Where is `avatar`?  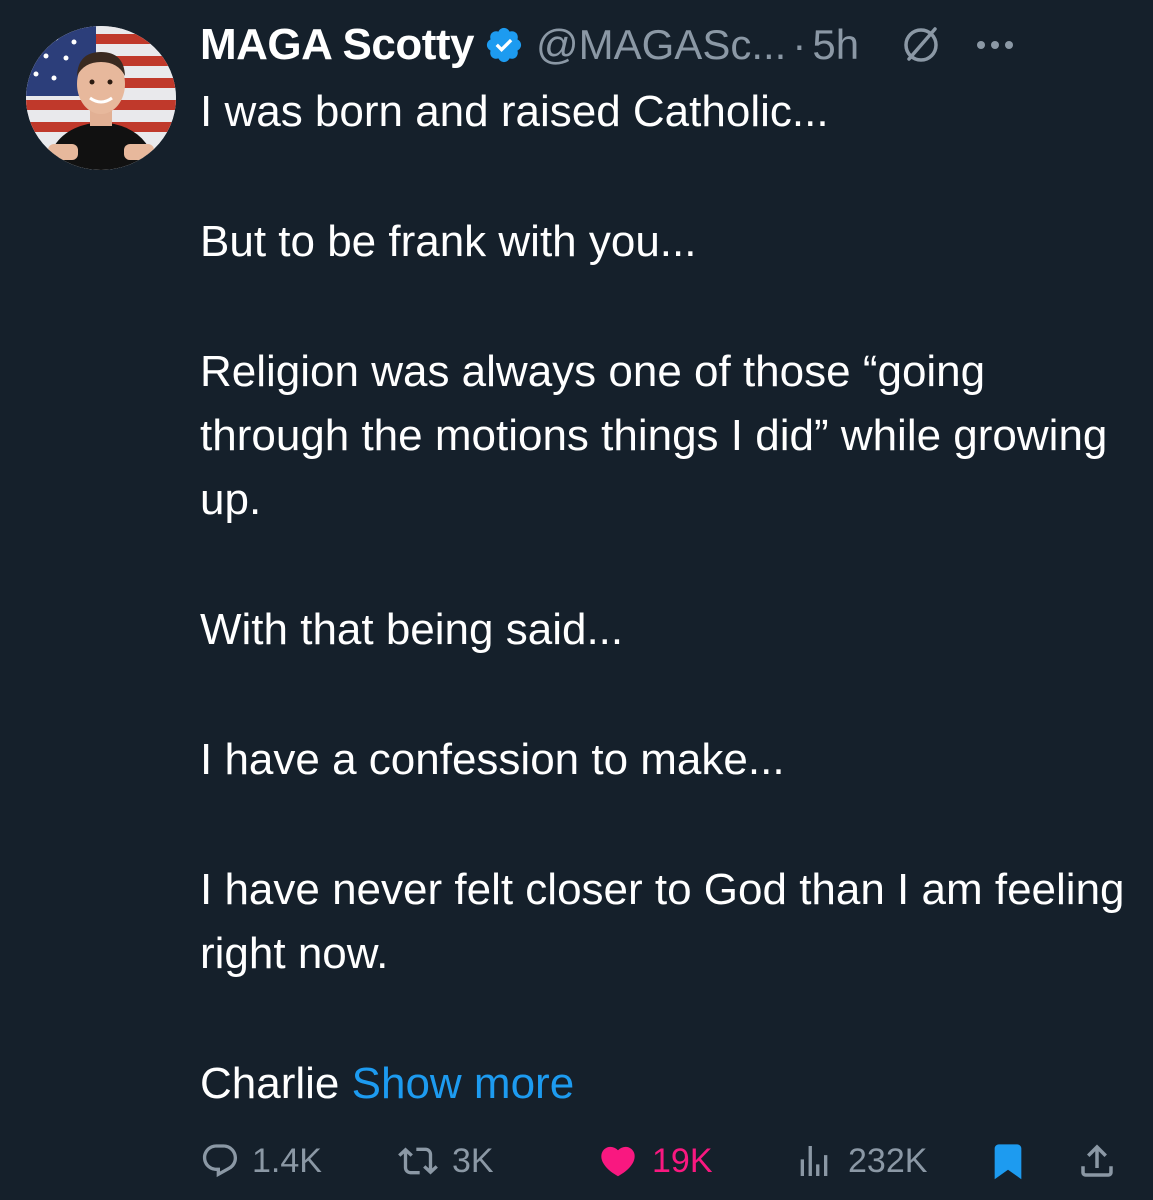 avatar is located at coordinates (101, 98).